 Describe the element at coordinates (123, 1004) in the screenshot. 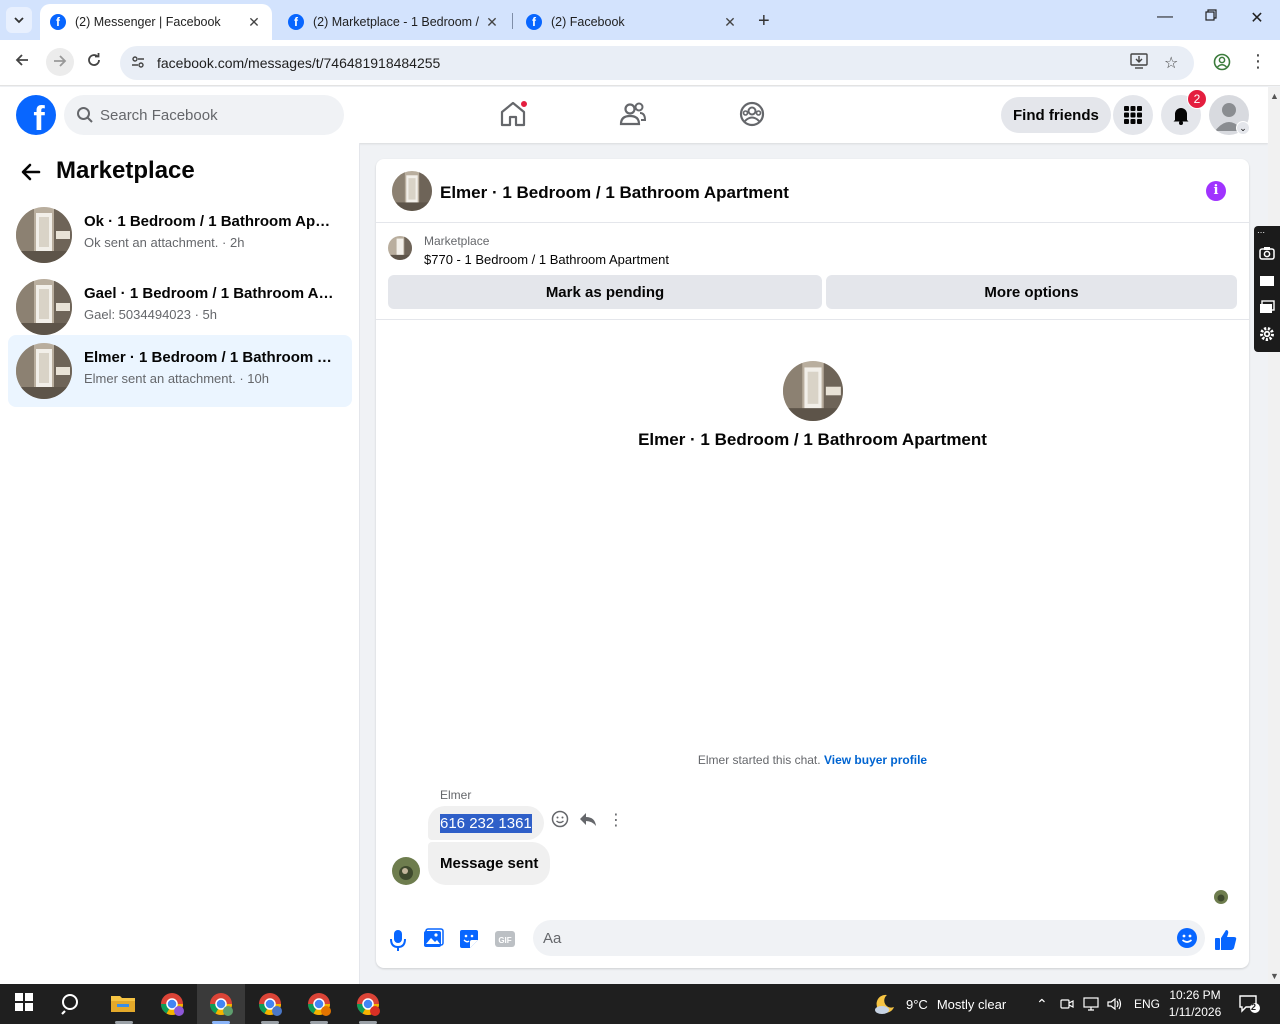

I see `file-explorer-icon` at that location.